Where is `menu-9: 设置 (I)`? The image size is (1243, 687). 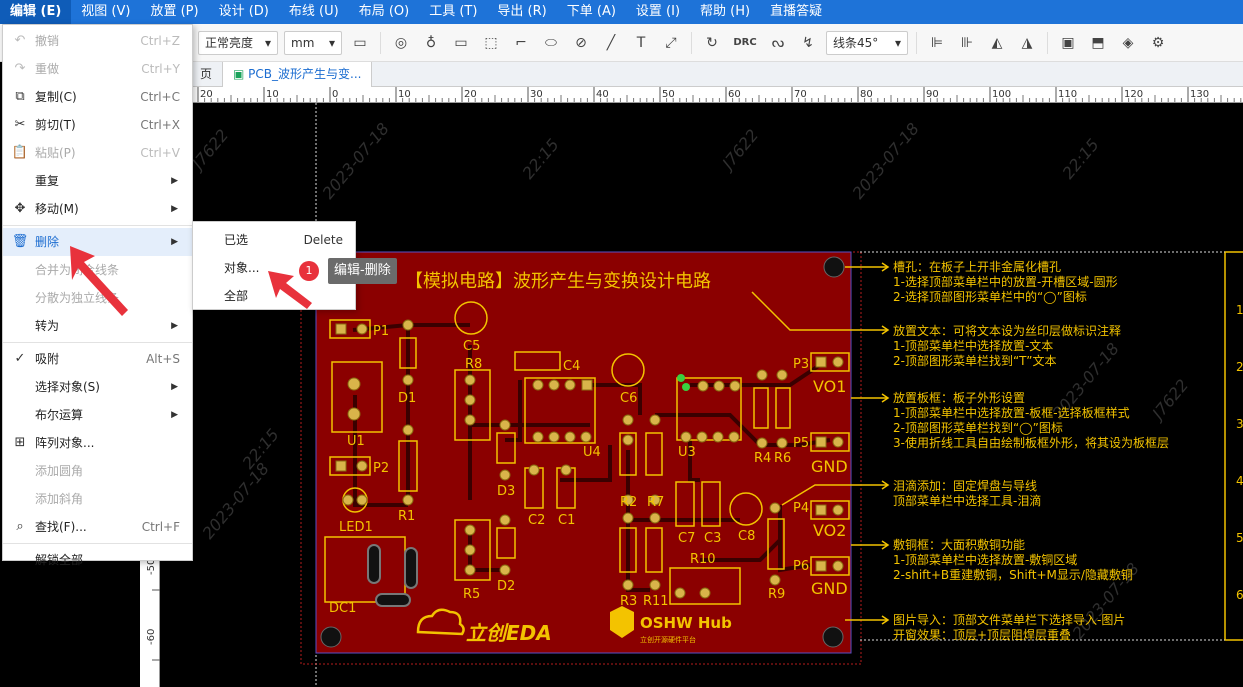
menu-9: 设置 (I) is located at coordinates (658, 12).